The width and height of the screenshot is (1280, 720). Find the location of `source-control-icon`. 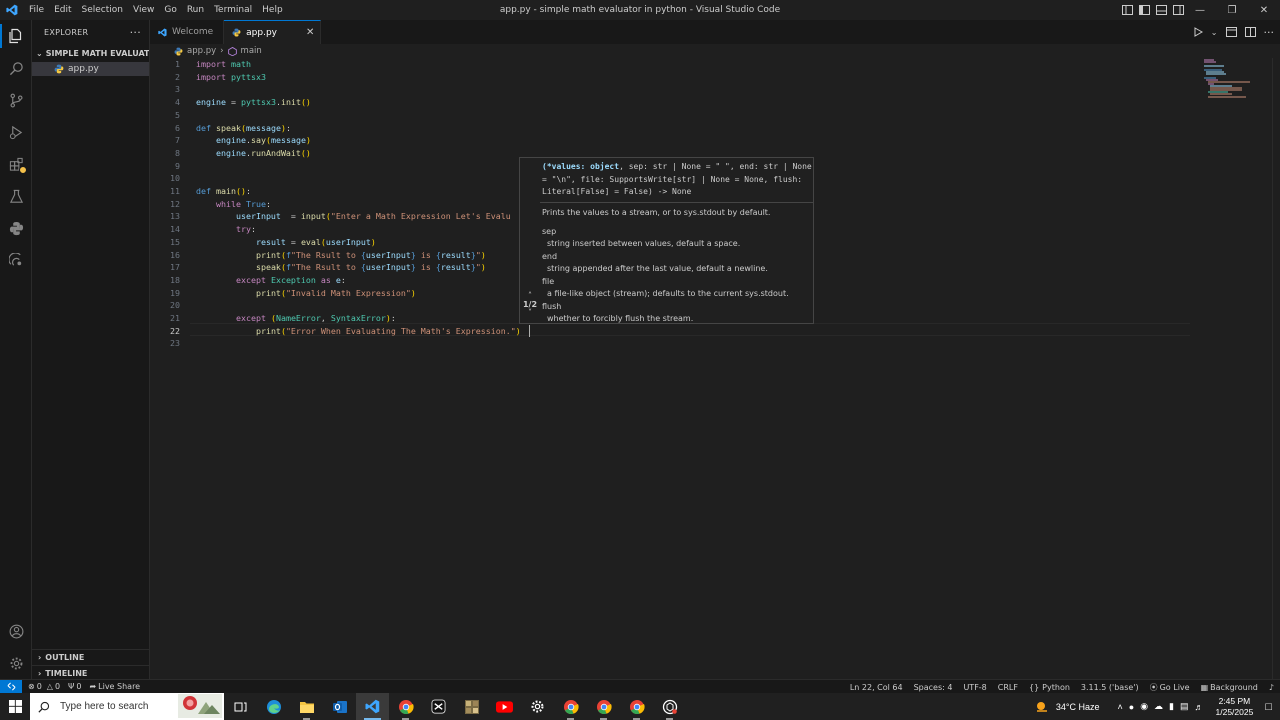

source-control-icon is located at coordinates (16, 100).